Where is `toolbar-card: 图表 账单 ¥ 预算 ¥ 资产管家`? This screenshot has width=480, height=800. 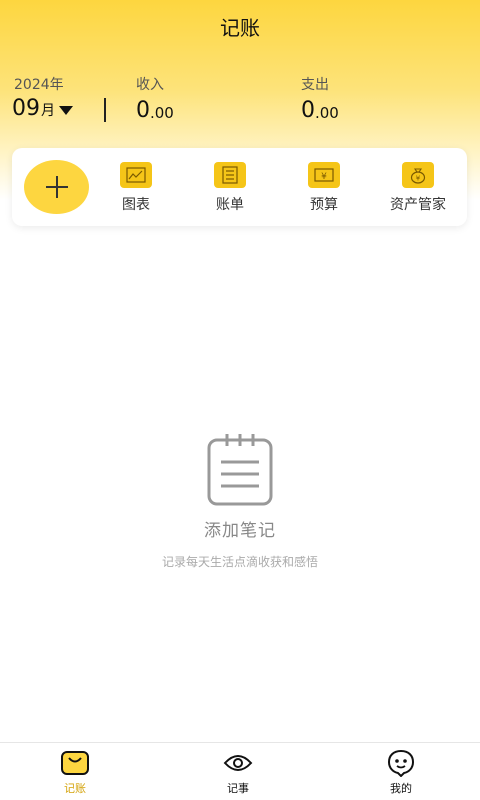
toolbar-card: 图表 账单 ¥ 预算 ¥ 资产管家 is located at coordinates (239, 187).